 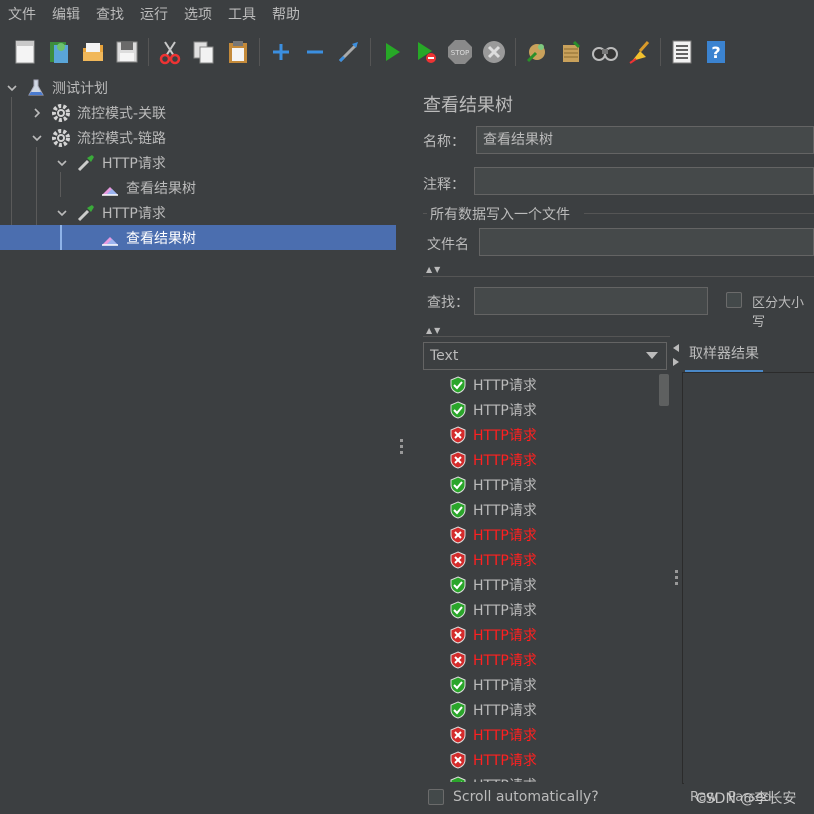 I want to click on inner-splitter, so click(x=676, y=575).